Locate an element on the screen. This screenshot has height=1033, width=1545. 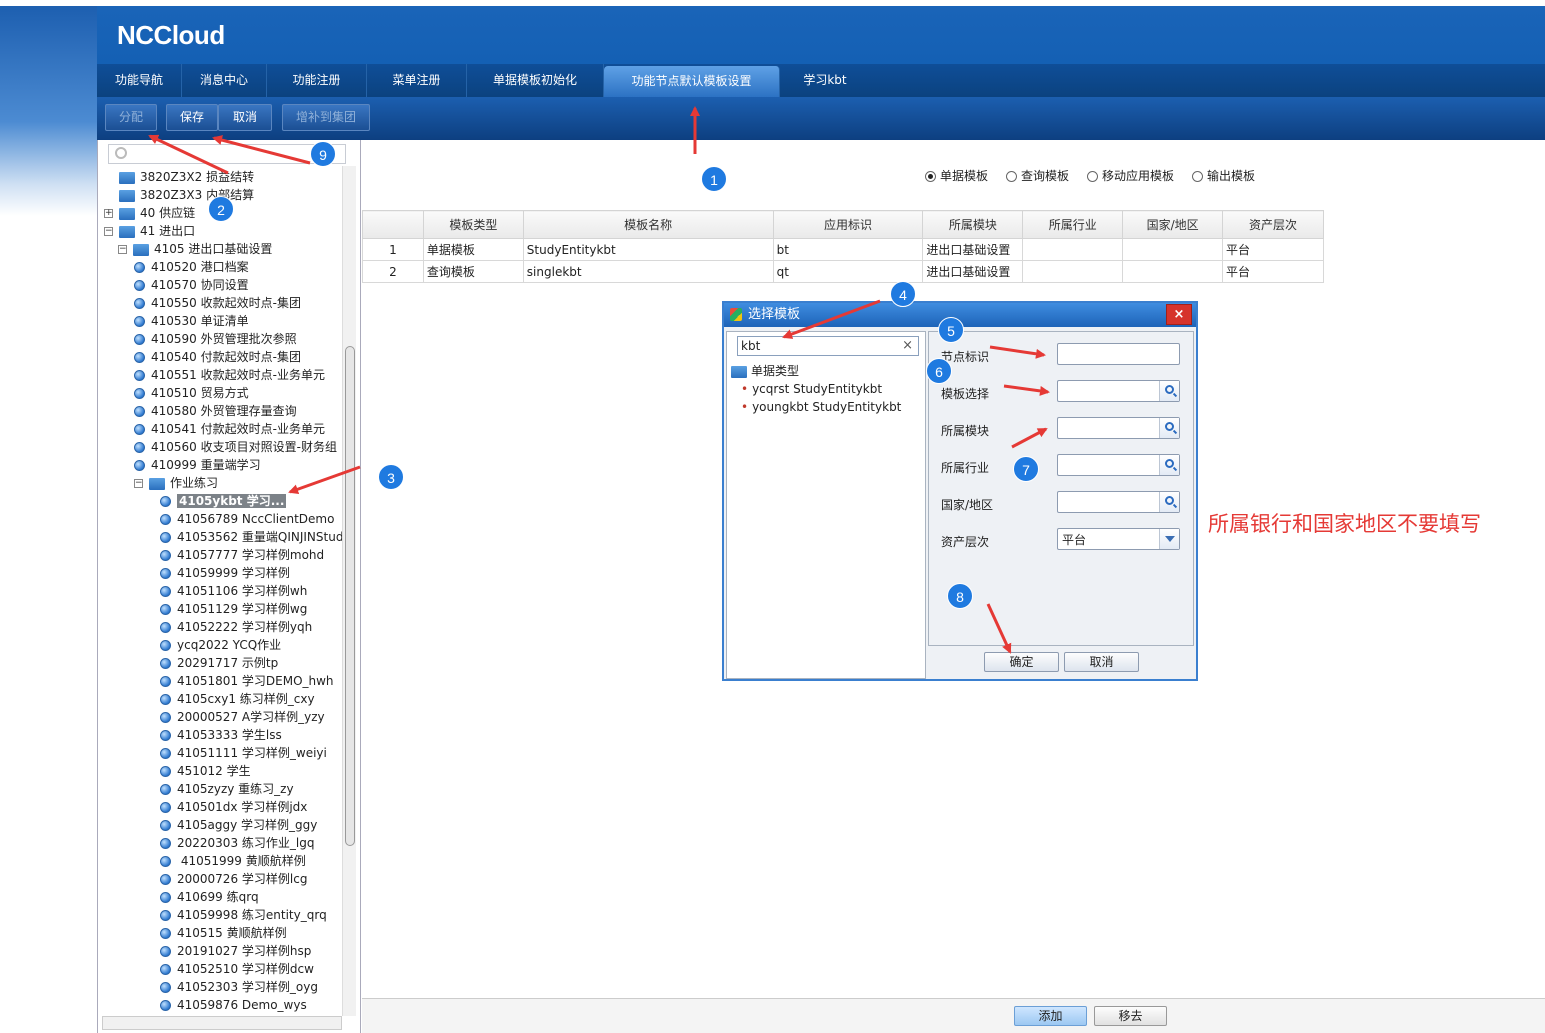
assign-button: 分配 is located at coordinates (131, 117).